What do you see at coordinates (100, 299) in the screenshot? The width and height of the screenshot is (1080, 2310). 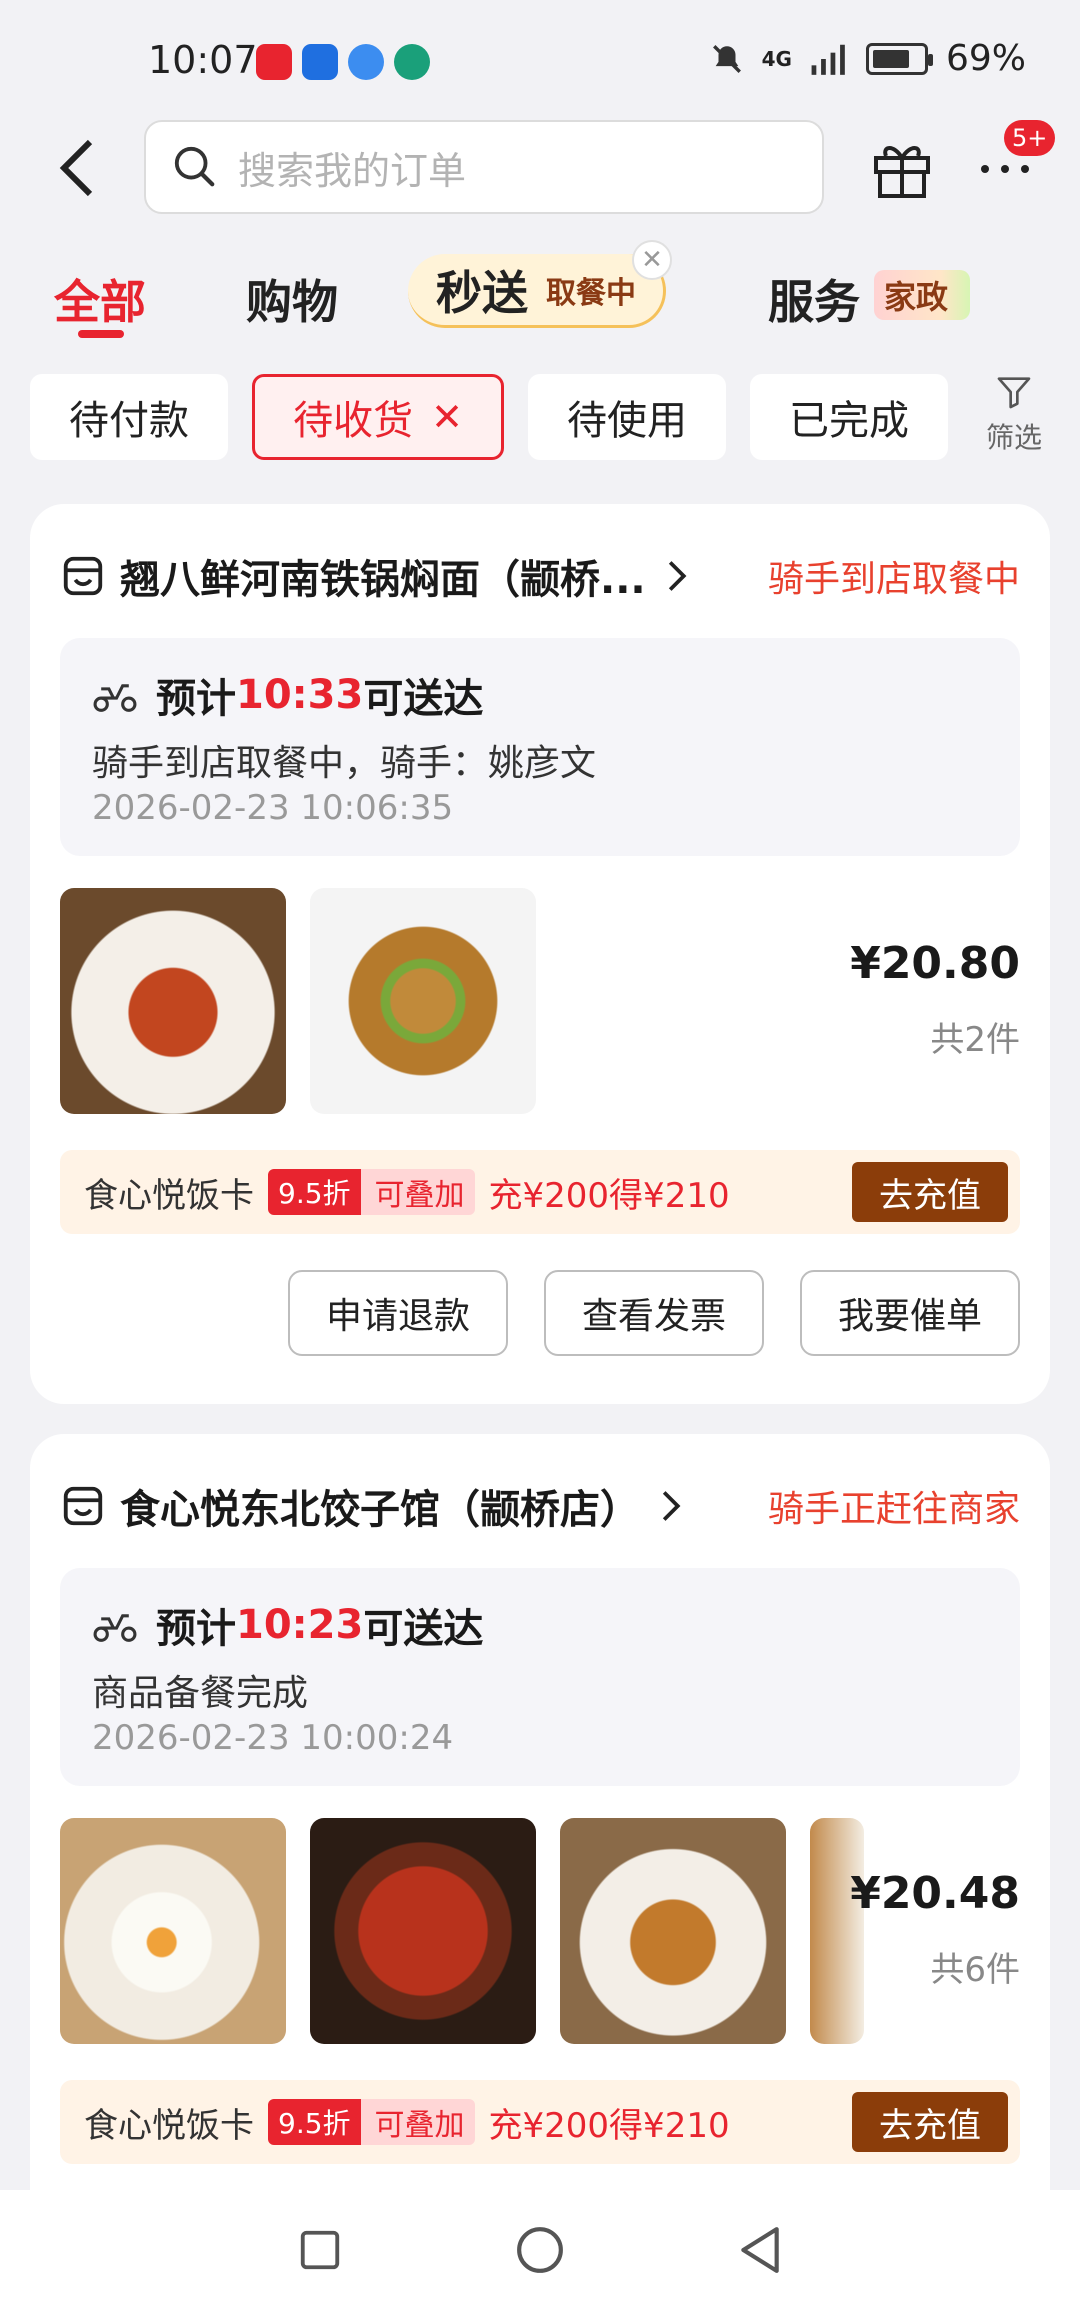 I see `tab-all: 全部` at bounding box center [100, 299].